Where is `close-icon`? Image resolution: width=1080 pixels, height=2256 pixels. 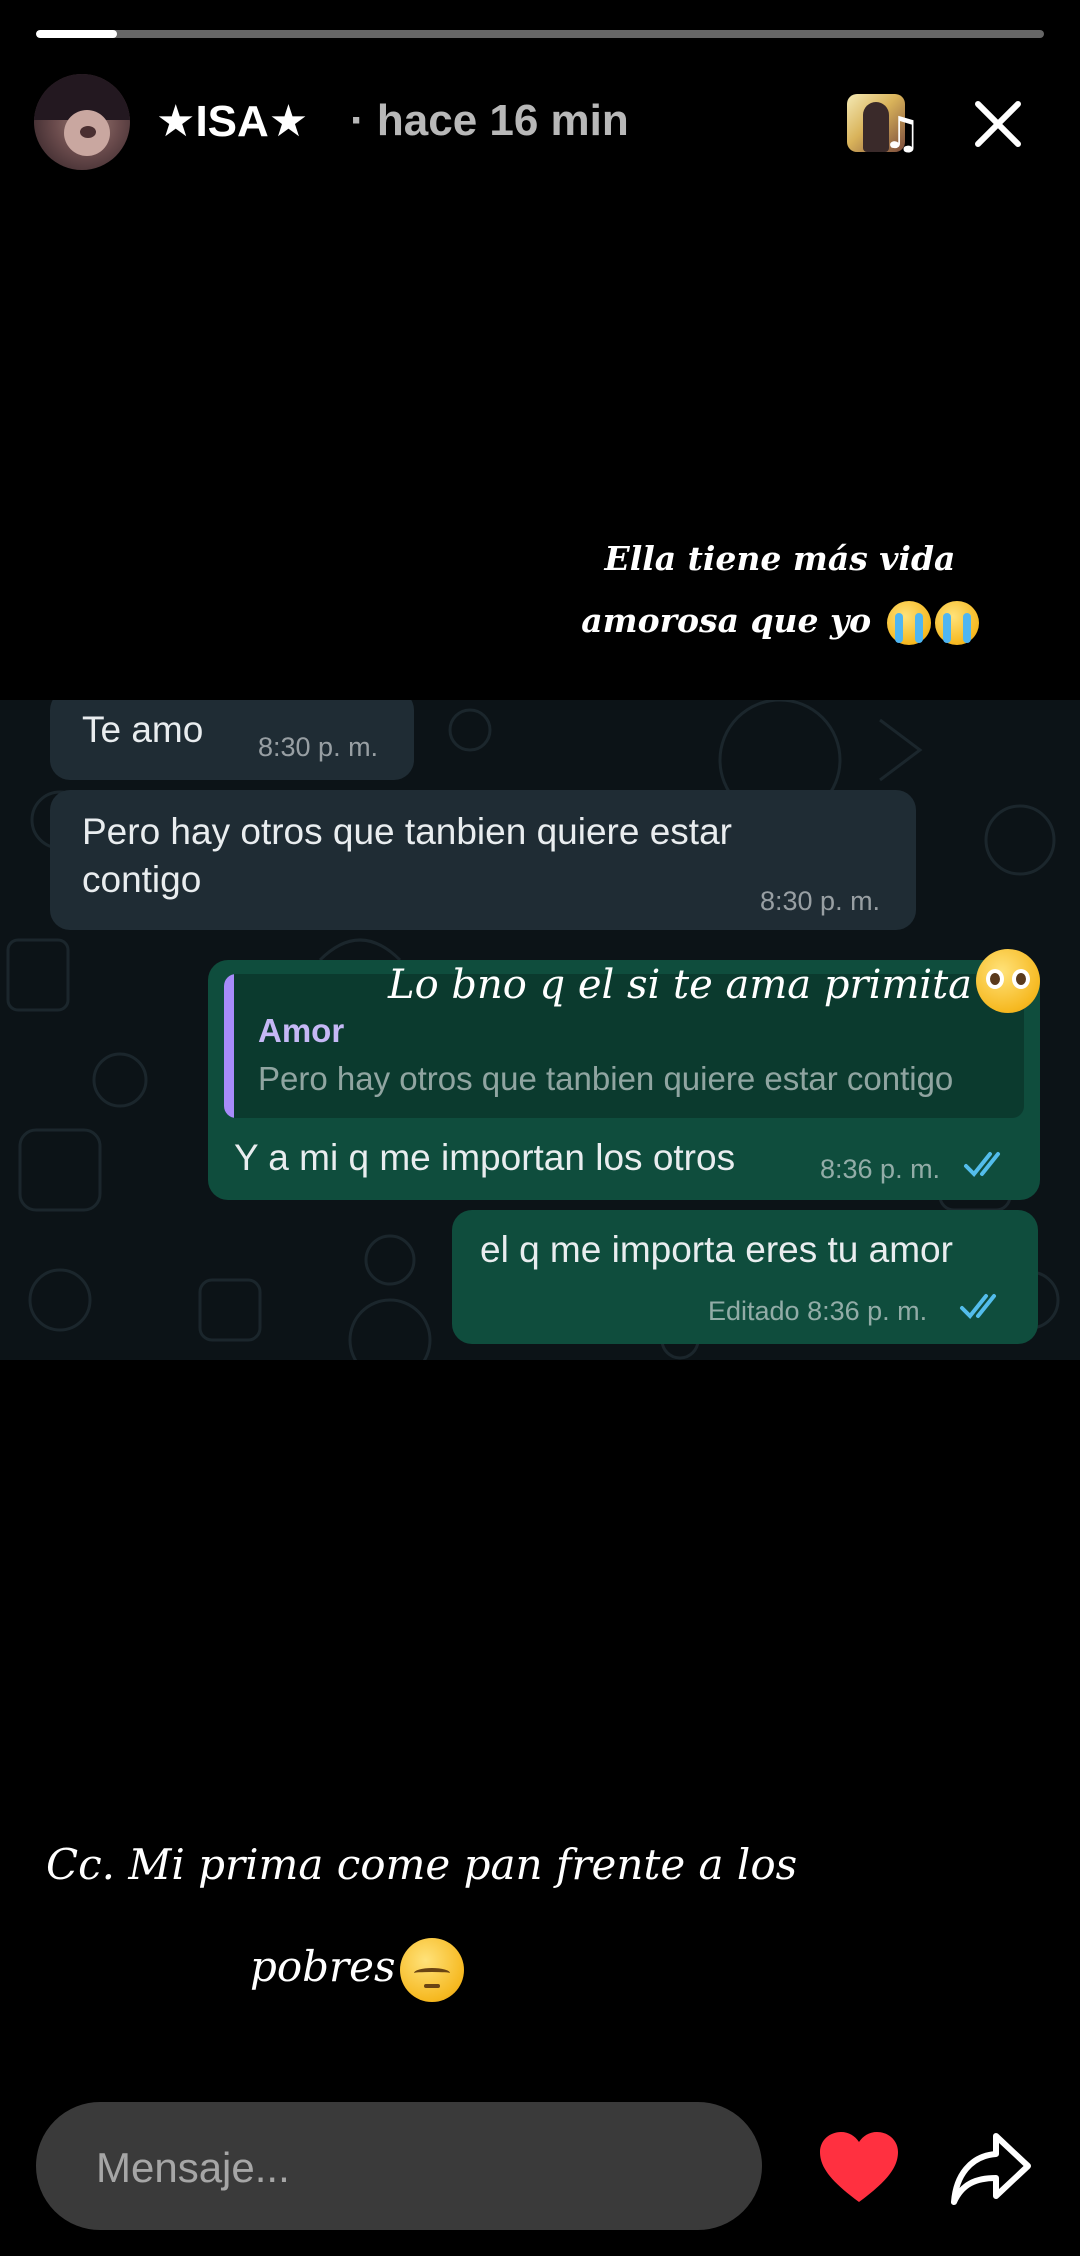 close-icon is located at coordinates (998, 124).